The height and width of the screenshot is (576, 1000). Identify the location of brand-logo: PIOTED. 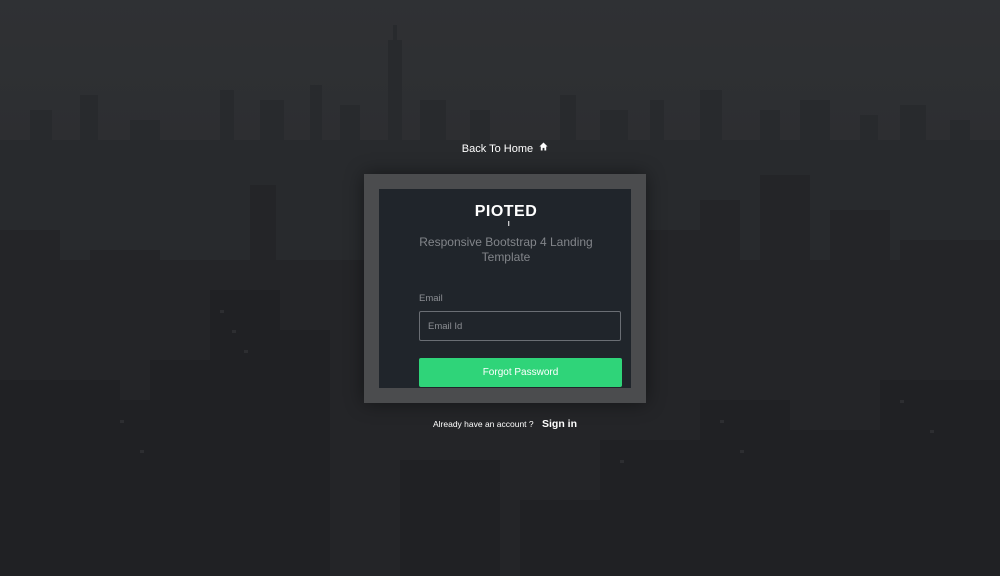
(506, 212).